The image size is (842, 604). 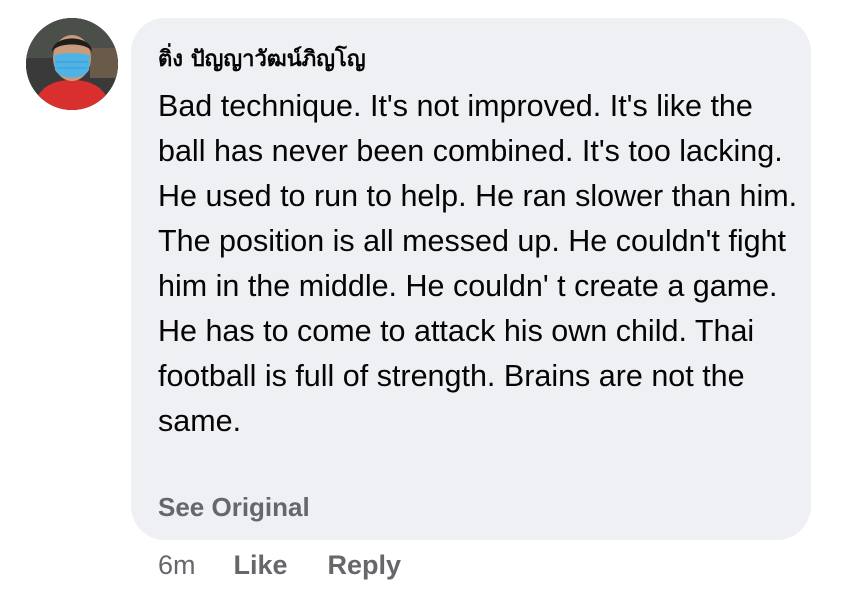 What do you see at coordinates (177, 565) in the screenshot?
I see `comment-timestamp: 6m` at bounding box center [177, 565].